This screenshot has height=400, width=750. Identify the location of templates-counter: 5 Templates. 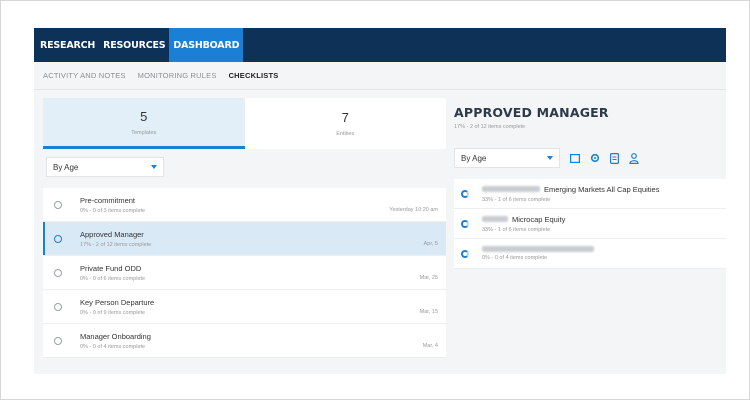
(144, 123).